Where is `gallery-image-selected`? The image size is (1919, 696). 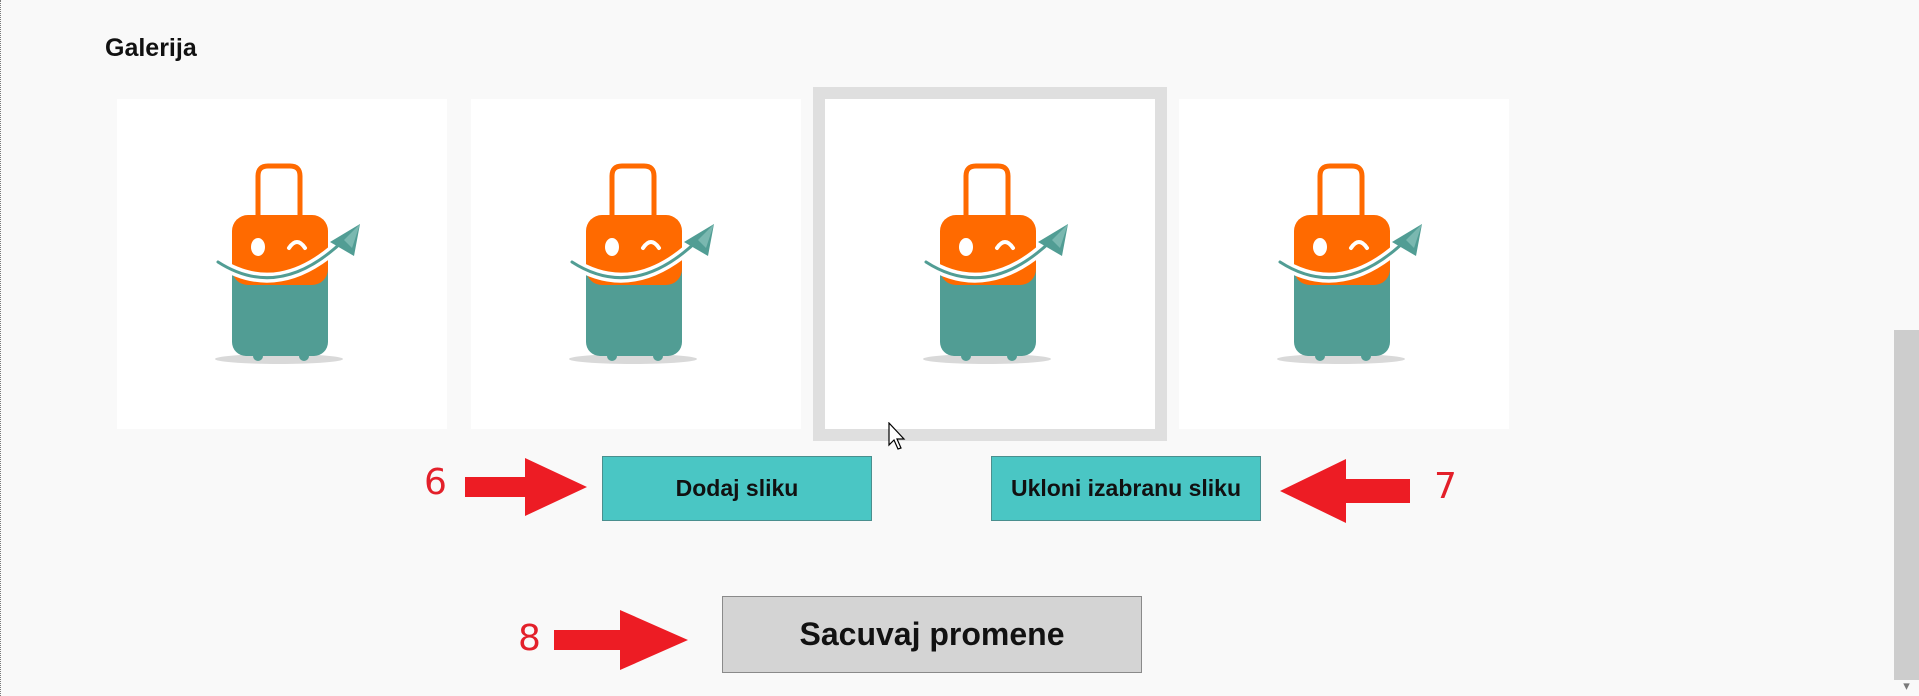
gallery-image-selected is located at coordinates (990, 264).